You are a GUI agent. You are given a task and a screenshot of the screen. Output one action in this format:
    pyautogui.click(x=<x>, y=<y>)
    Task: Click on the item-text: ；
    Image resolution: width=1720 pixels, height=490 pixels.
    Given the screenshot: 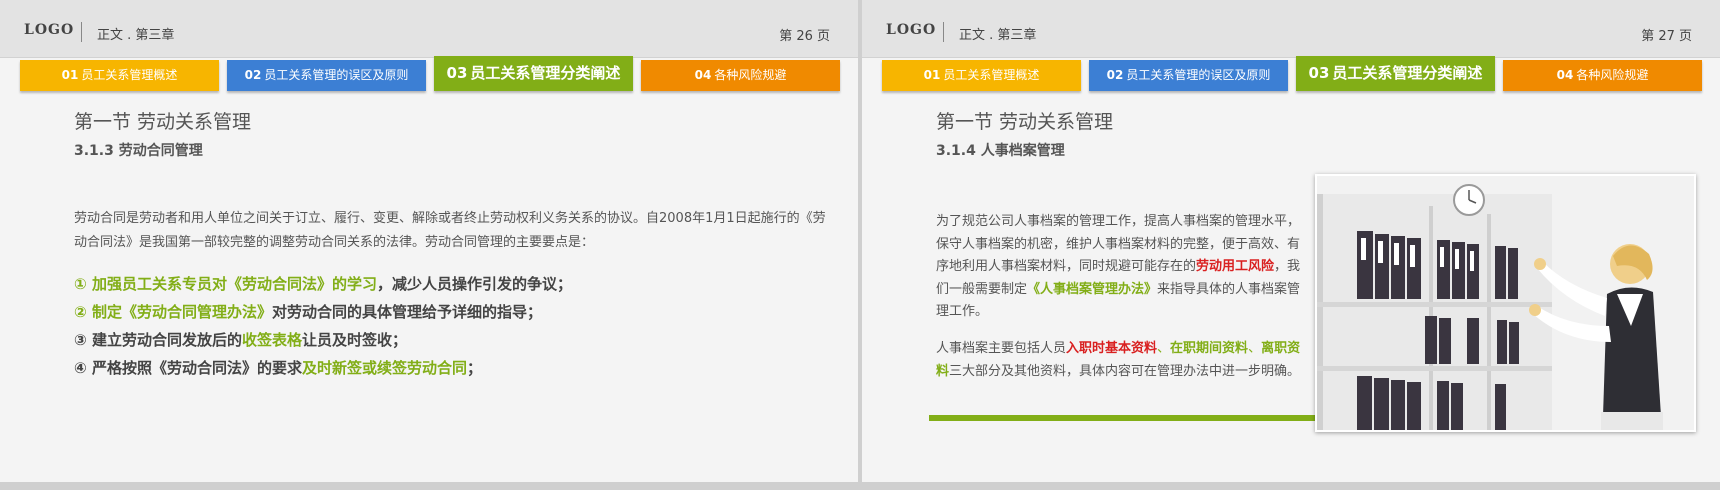 What is the action you would take?
    pyautogui.click(x=474, y=368)
    